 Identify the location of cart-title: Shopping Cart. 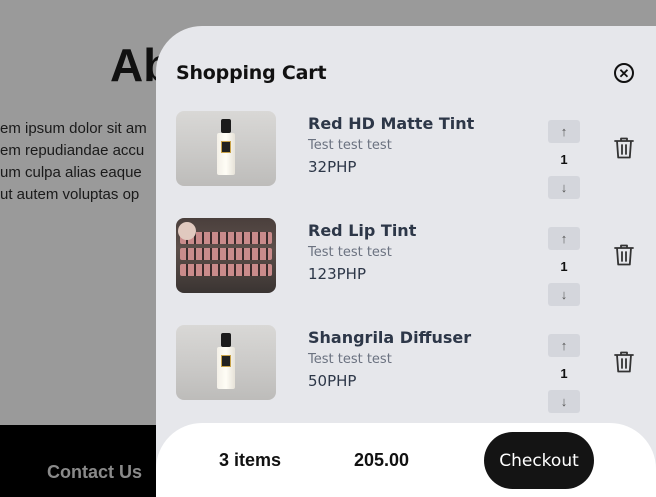
(251, 73).